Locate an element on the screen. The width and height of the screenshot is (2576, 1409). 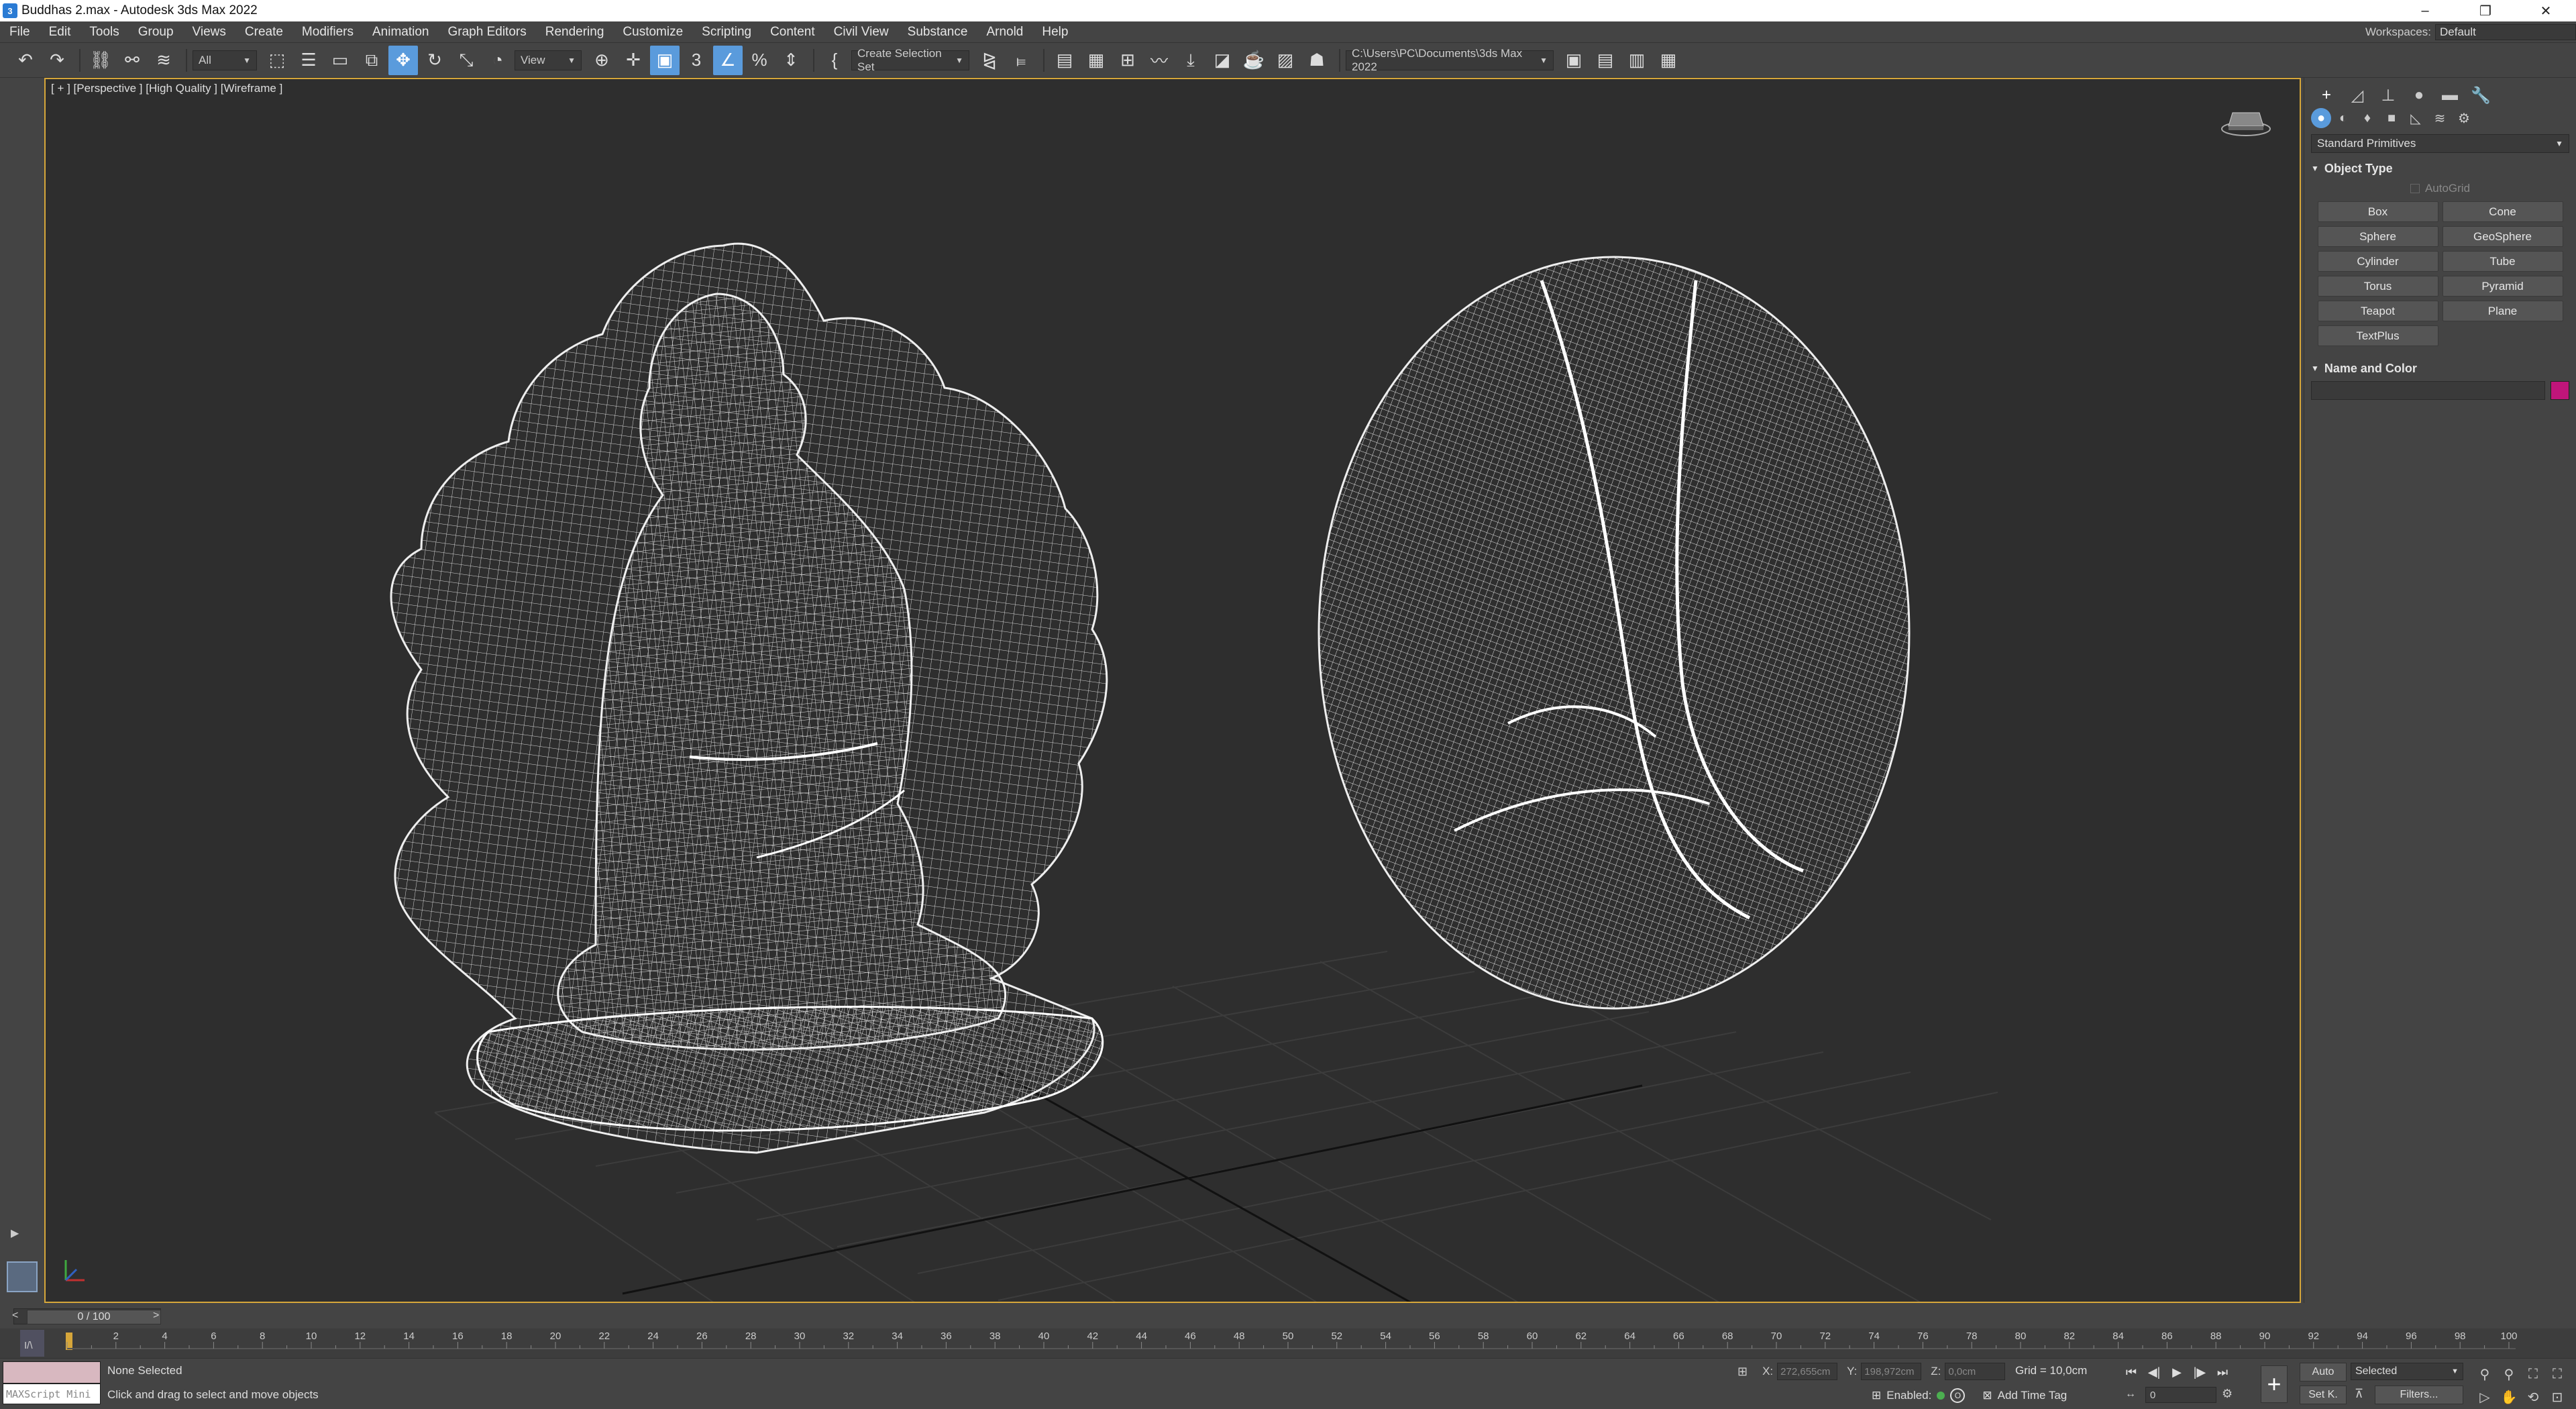
render-setup-icon: ☕ is located at coordinates (1254, 60).